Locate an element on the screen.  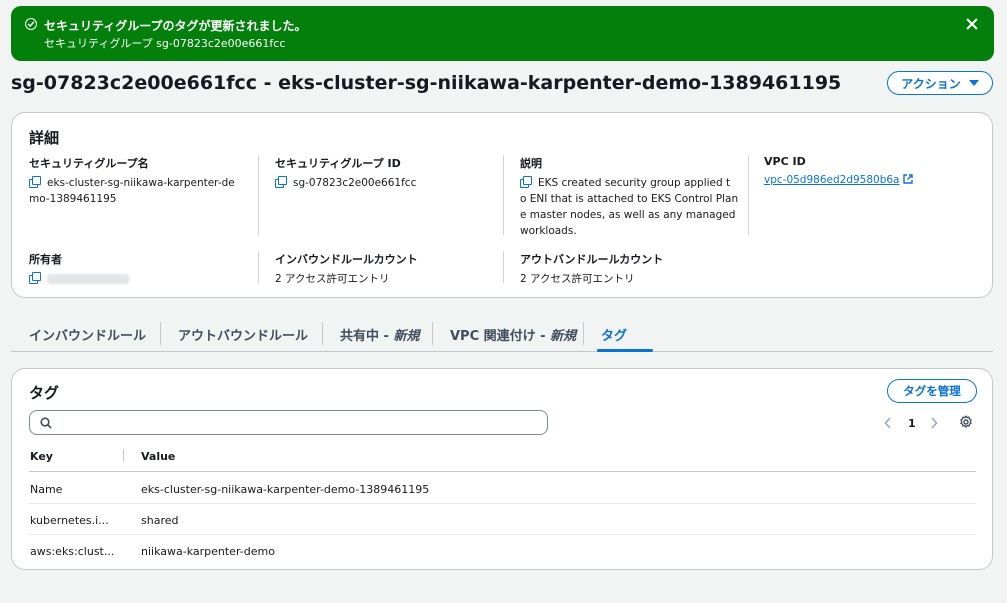
tags-heading: タグ is located at coordinates (44, 393).